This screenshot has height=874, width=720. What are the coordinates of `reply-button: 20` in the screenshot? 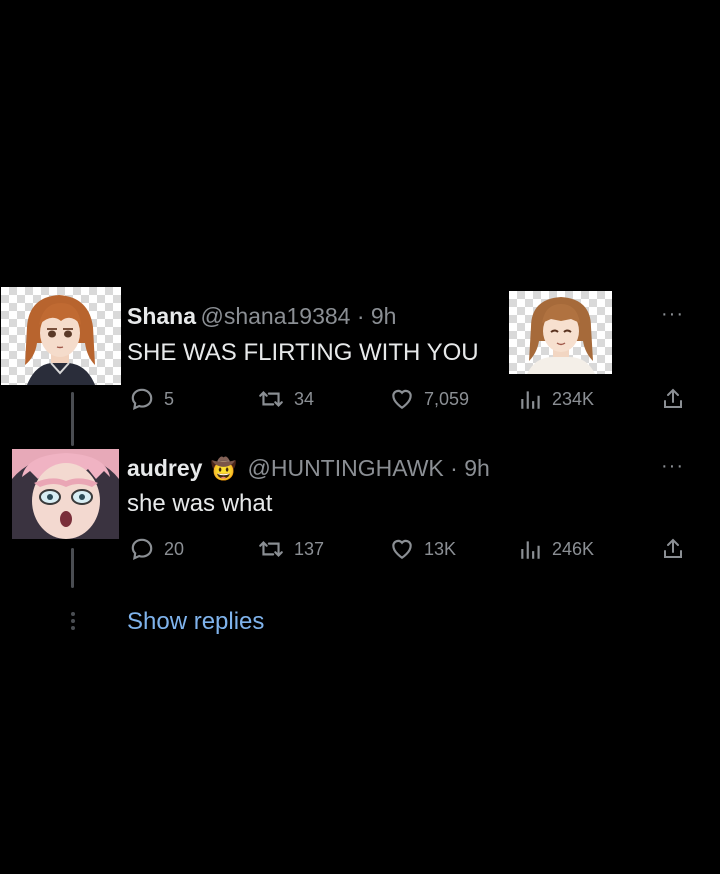 It's located at (156, 549).